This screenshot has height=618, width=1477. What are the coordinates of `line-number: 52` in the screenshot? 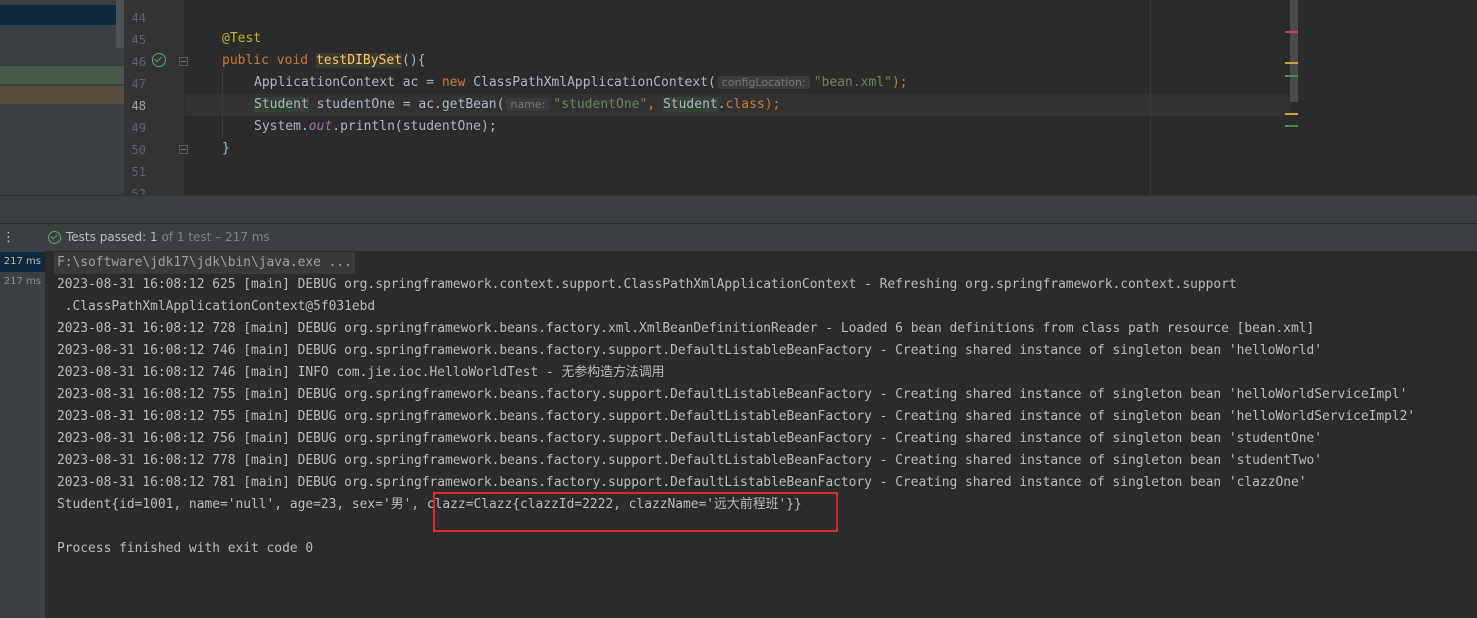 It's located at (138, 191).